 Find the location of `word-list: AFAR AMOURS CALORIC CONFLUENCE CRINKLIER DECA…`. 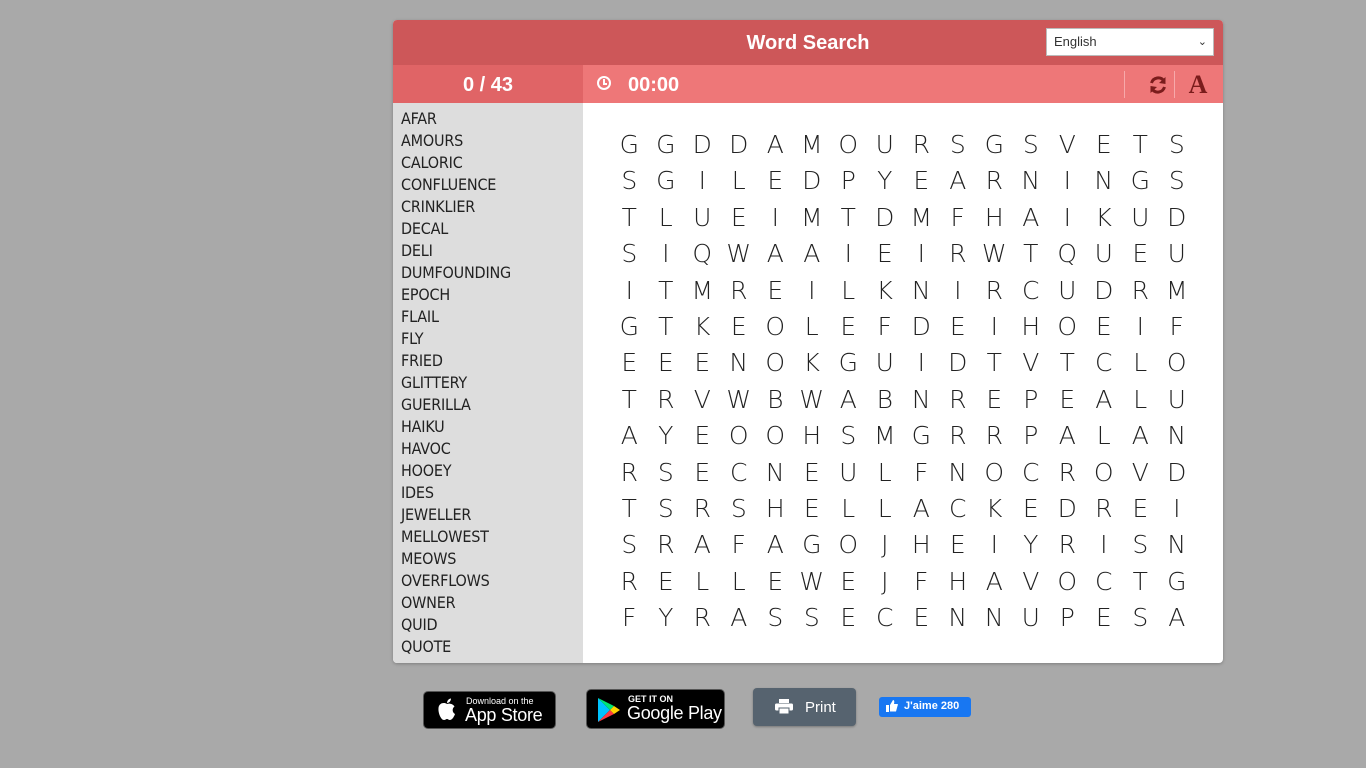

word-list: AFAR AMOURS CALORIC CONFLUENCE CRINKLIER DECA… is located at coordinates (488, 383).